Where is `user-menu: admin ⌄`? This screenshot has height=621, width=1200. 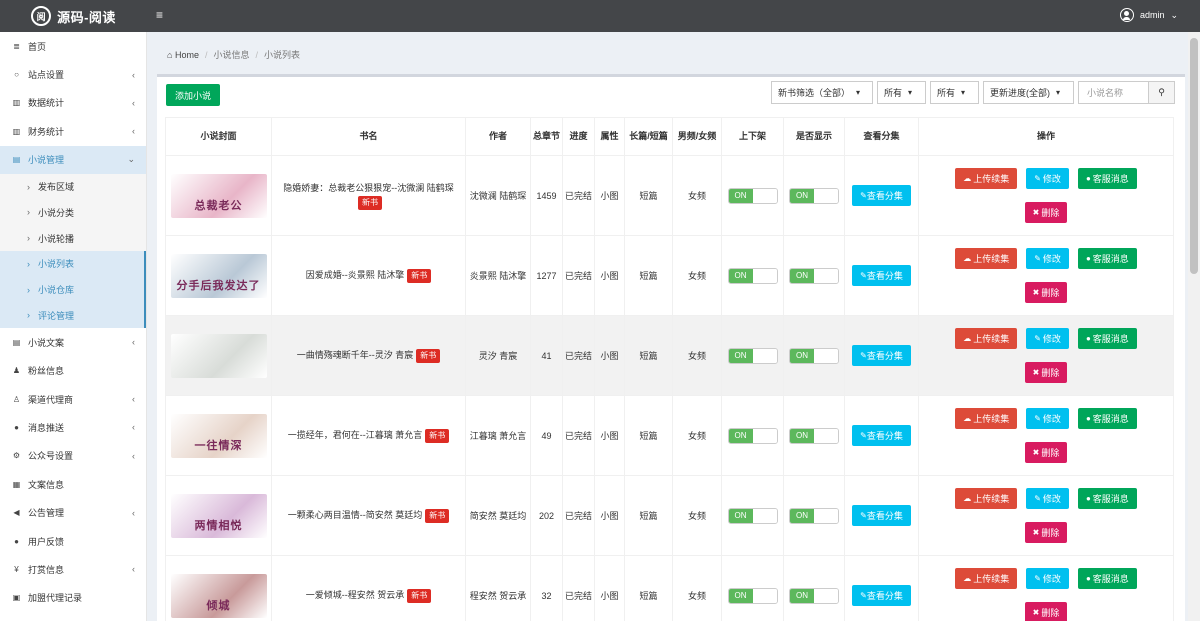
user-menu: admin ⌄ is located at coordinates (1148, 15).